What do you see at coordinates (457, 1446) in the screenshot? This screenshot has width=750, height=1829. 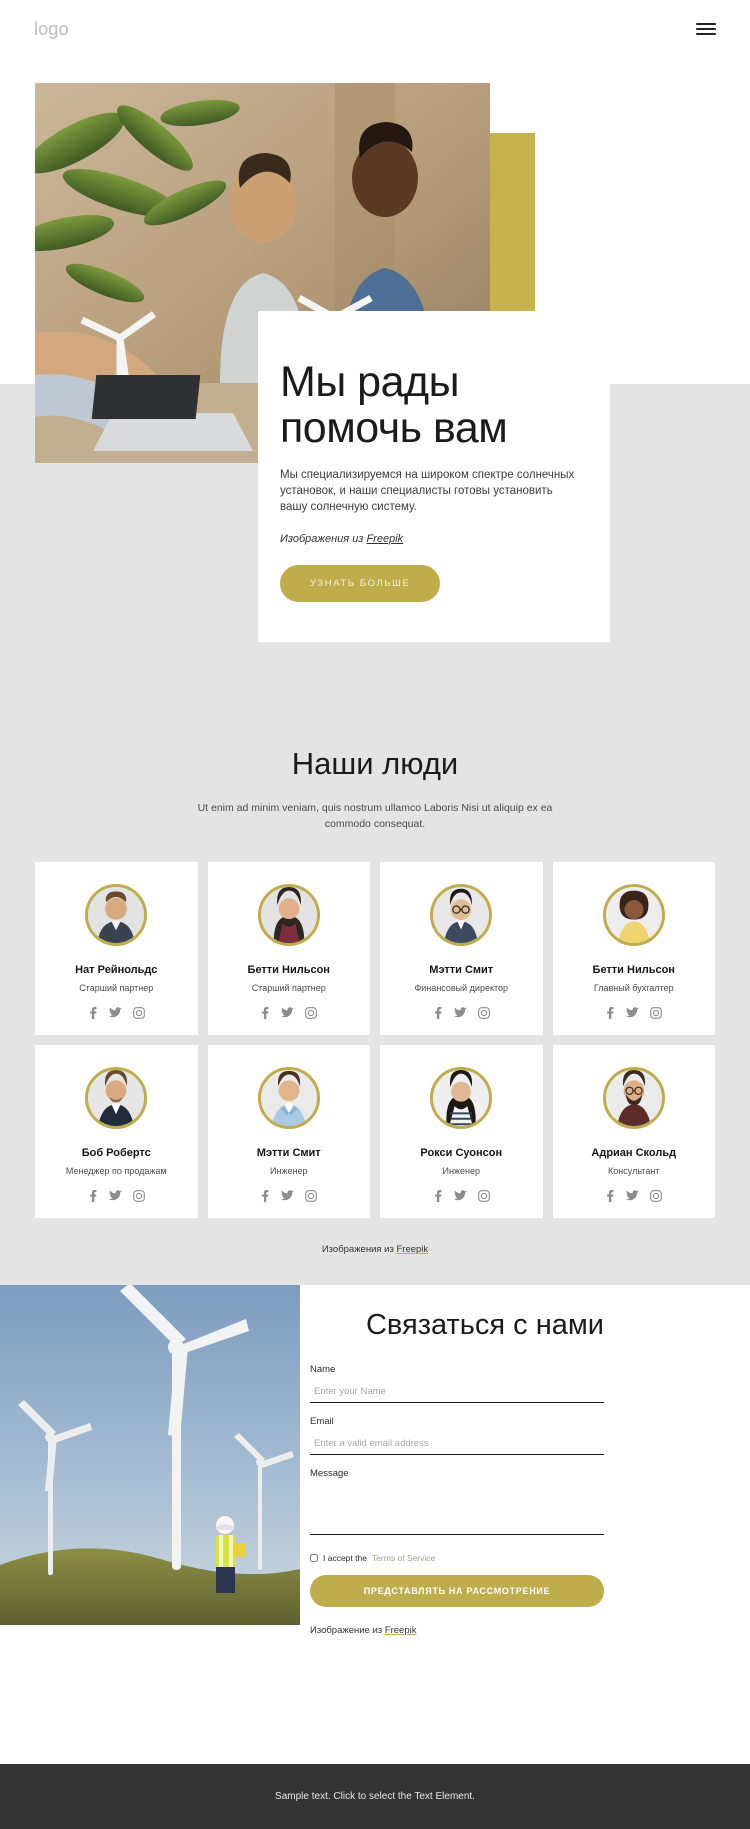 I see `email-input` at bounding box center [457, 1446].